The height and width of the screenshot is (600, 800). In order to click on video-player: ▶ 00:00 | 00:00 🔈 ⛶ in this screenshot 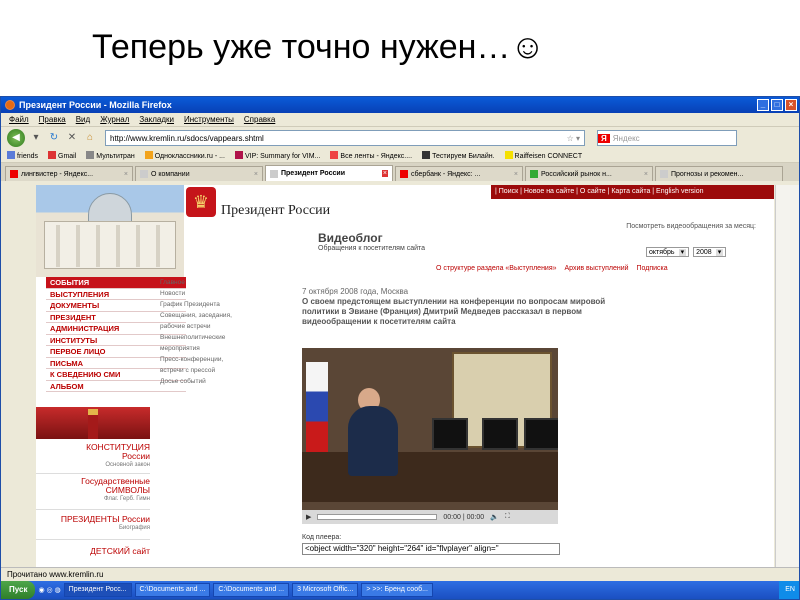, I will do `click(430, 436)`.